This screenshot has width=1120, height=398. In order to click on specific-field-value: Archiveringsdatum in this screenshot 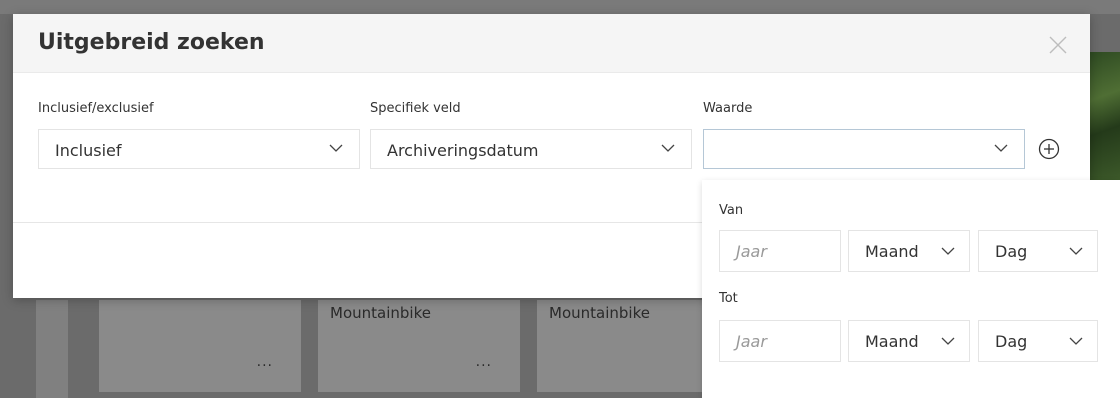, I will do `click(463, 150)`.